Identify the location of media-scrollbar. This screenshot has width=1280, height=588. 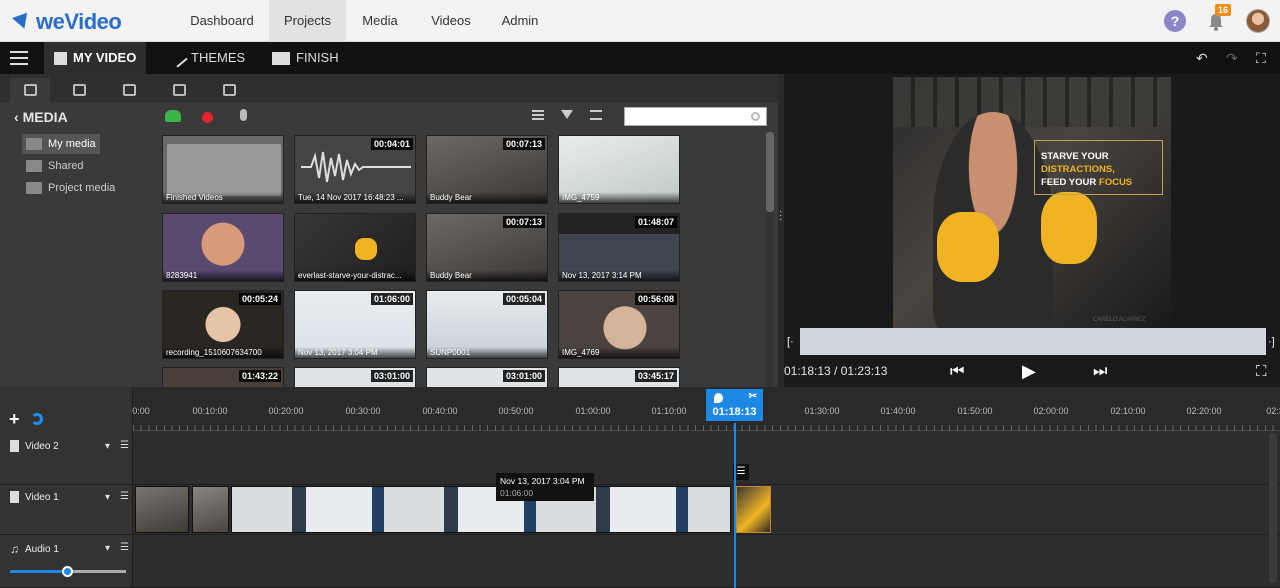
(770, 259).